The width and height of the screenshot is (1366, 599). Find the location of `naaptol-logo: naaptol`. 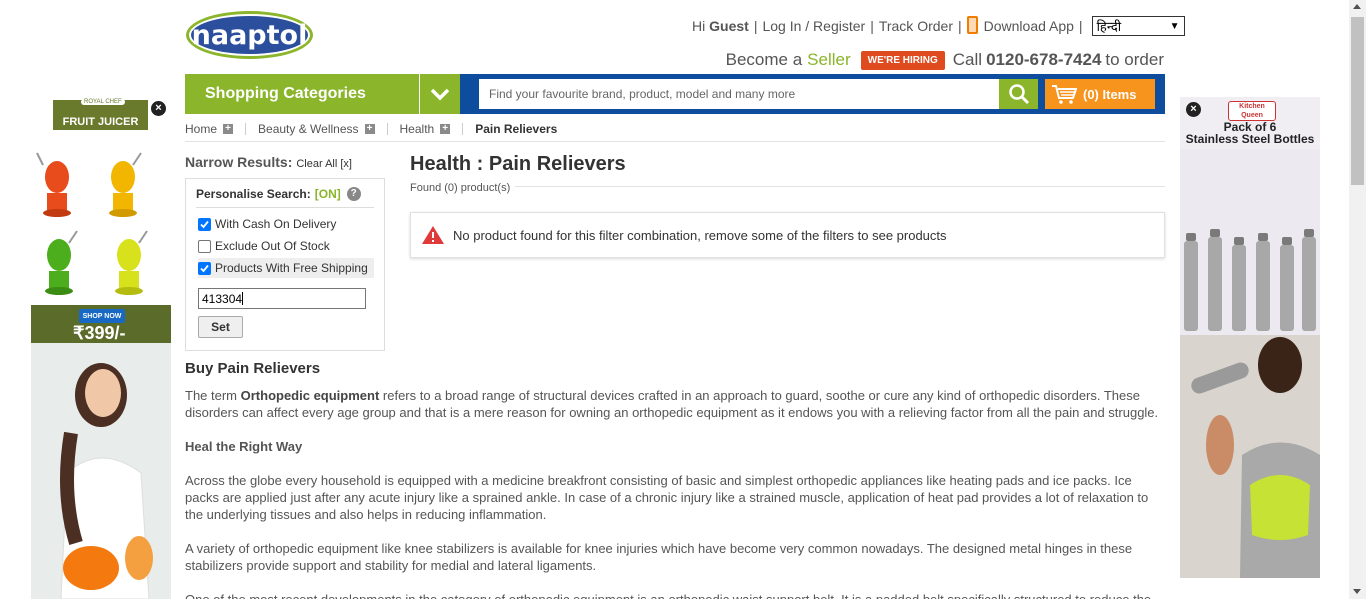

naaptol-logo: naaptol is located at coordinates (249, 35).